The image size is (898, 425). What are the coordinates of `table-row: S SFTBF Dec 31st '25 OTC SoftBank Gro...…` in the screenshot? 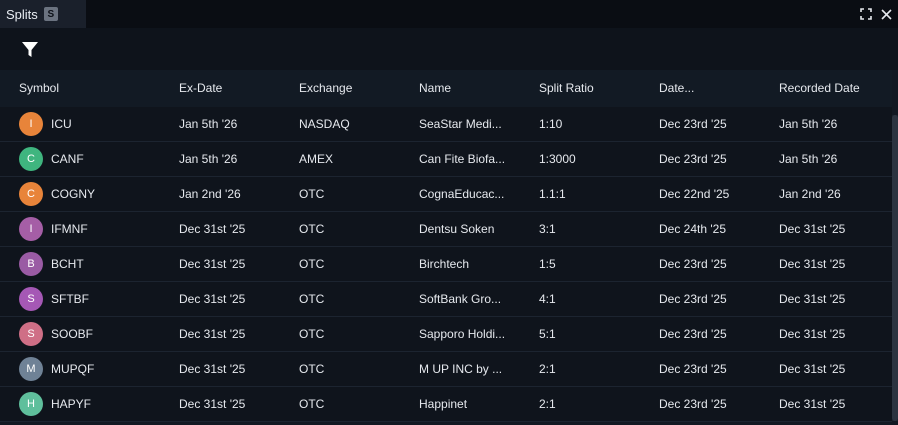 It's located at (446, 299).